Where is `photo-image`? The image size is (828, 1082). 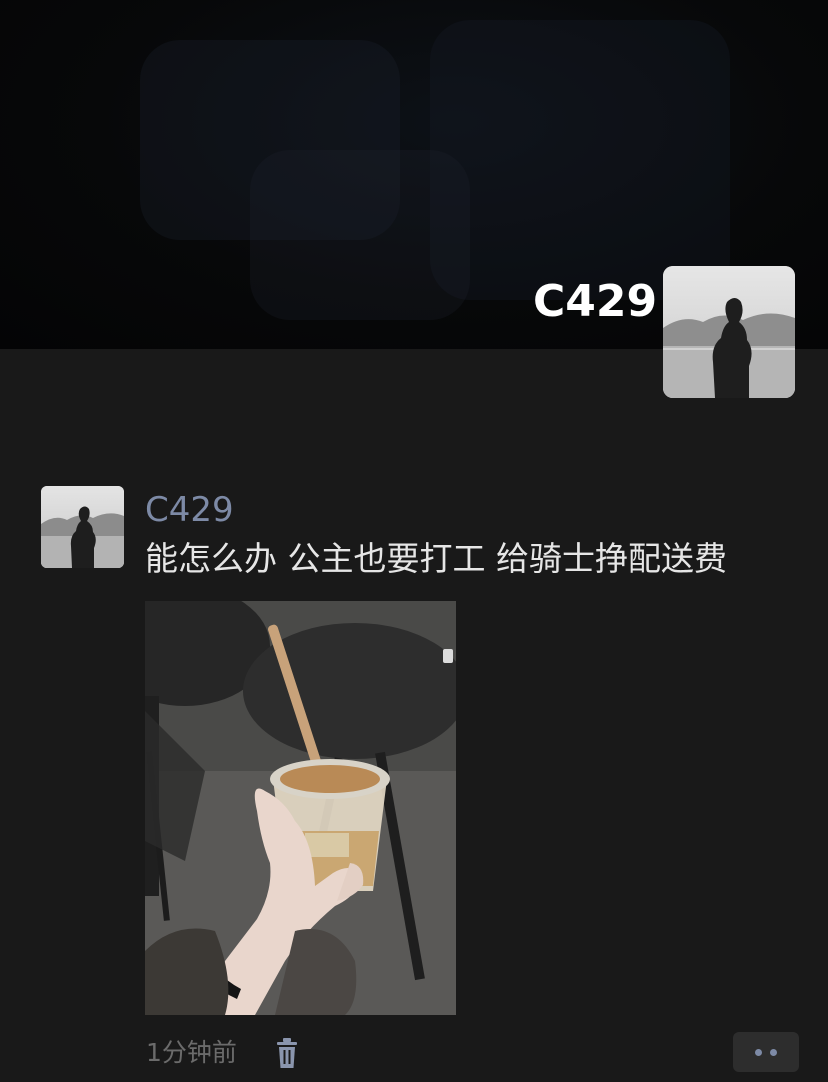 photo-image is located at coordinates (300, 808).